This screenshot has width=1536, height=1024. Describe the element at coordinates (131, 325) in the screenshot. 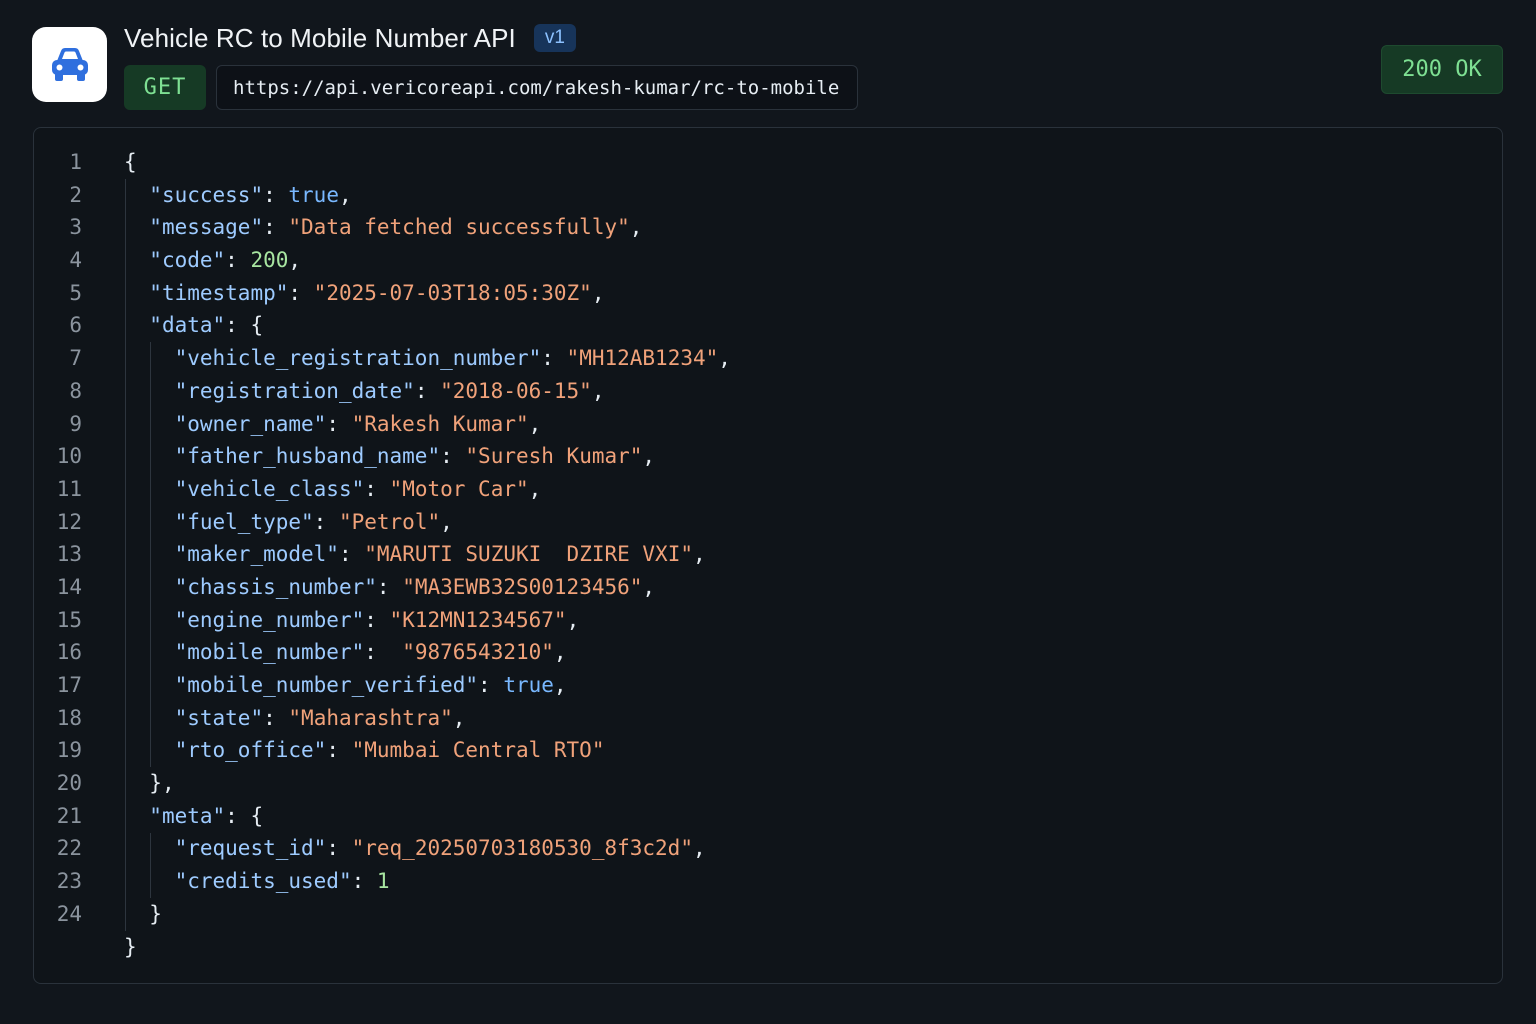

I see `code-line: 6 "data": {` at that location.